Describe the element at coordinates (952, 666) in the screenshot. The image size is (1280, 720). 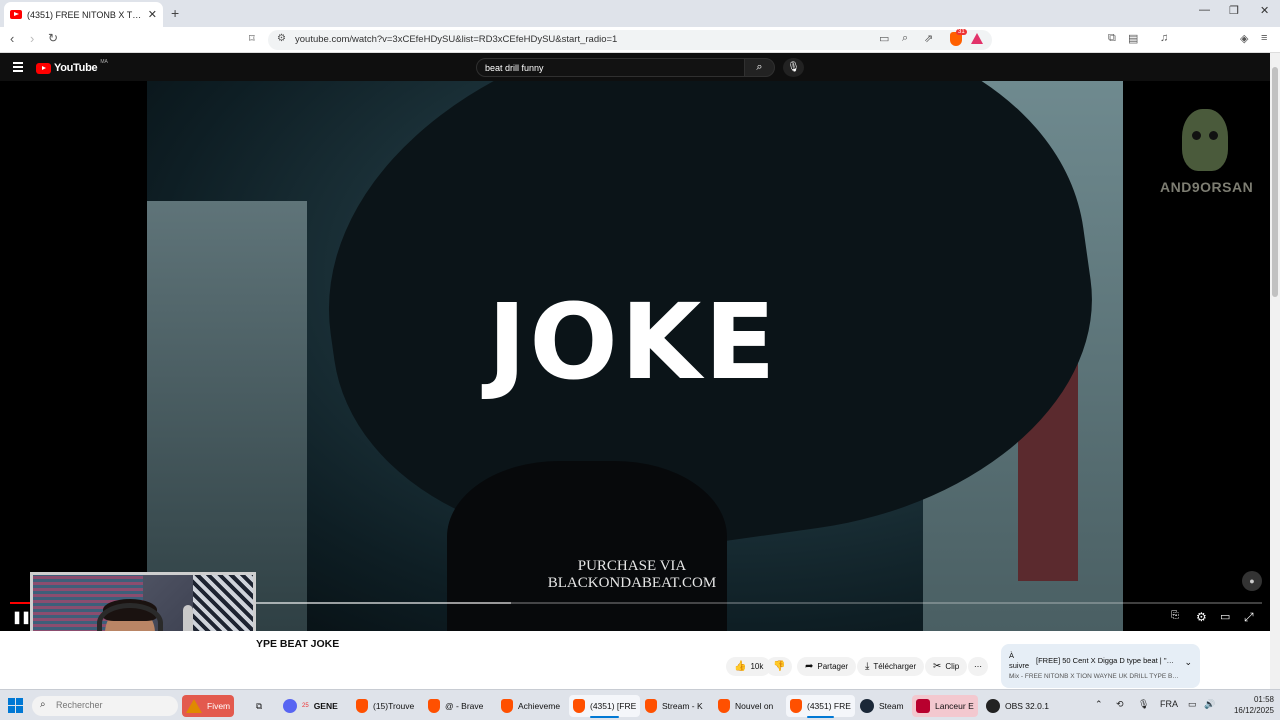
I see `clip-label: Clip` at that location.